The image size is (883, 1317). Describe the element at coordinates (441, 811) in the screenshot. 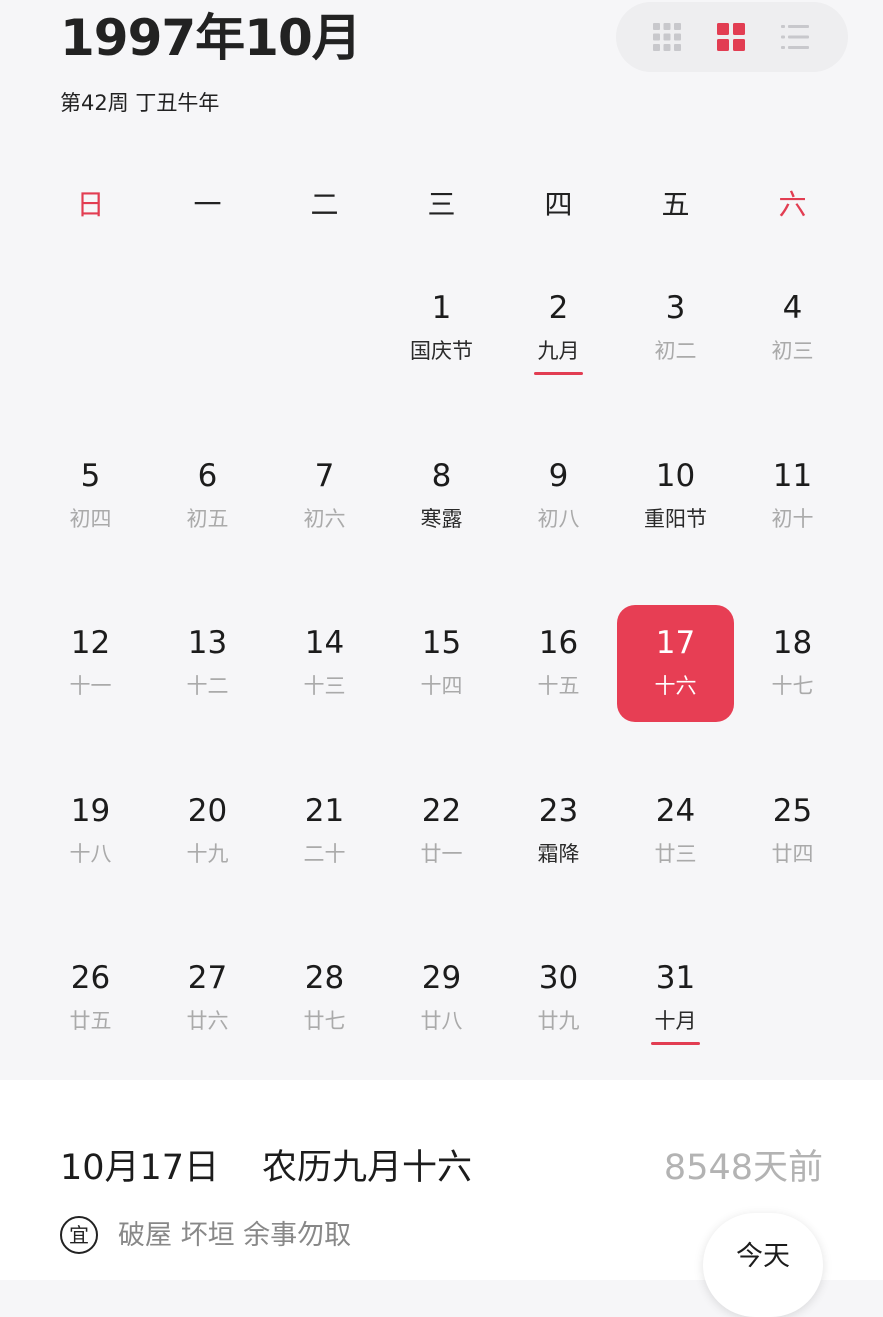

I see `day-number: 22` at that location.